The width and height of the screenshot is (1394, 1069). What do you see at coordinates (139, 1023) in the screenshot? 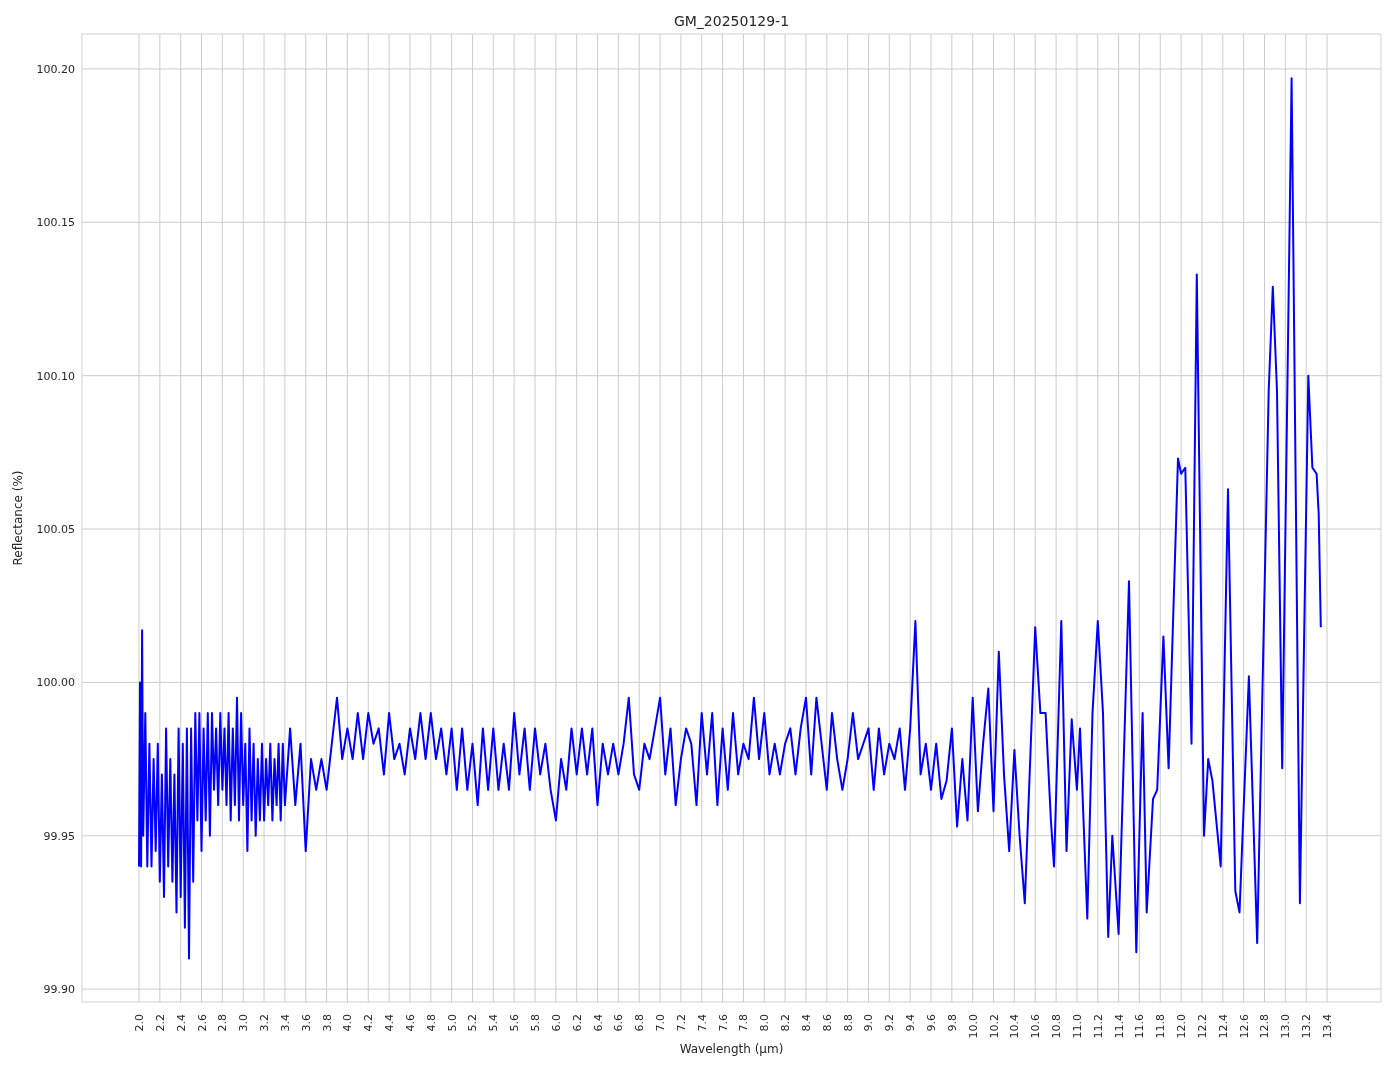
I see `tick-label: 2.0` at bounding box center [139, 1023].